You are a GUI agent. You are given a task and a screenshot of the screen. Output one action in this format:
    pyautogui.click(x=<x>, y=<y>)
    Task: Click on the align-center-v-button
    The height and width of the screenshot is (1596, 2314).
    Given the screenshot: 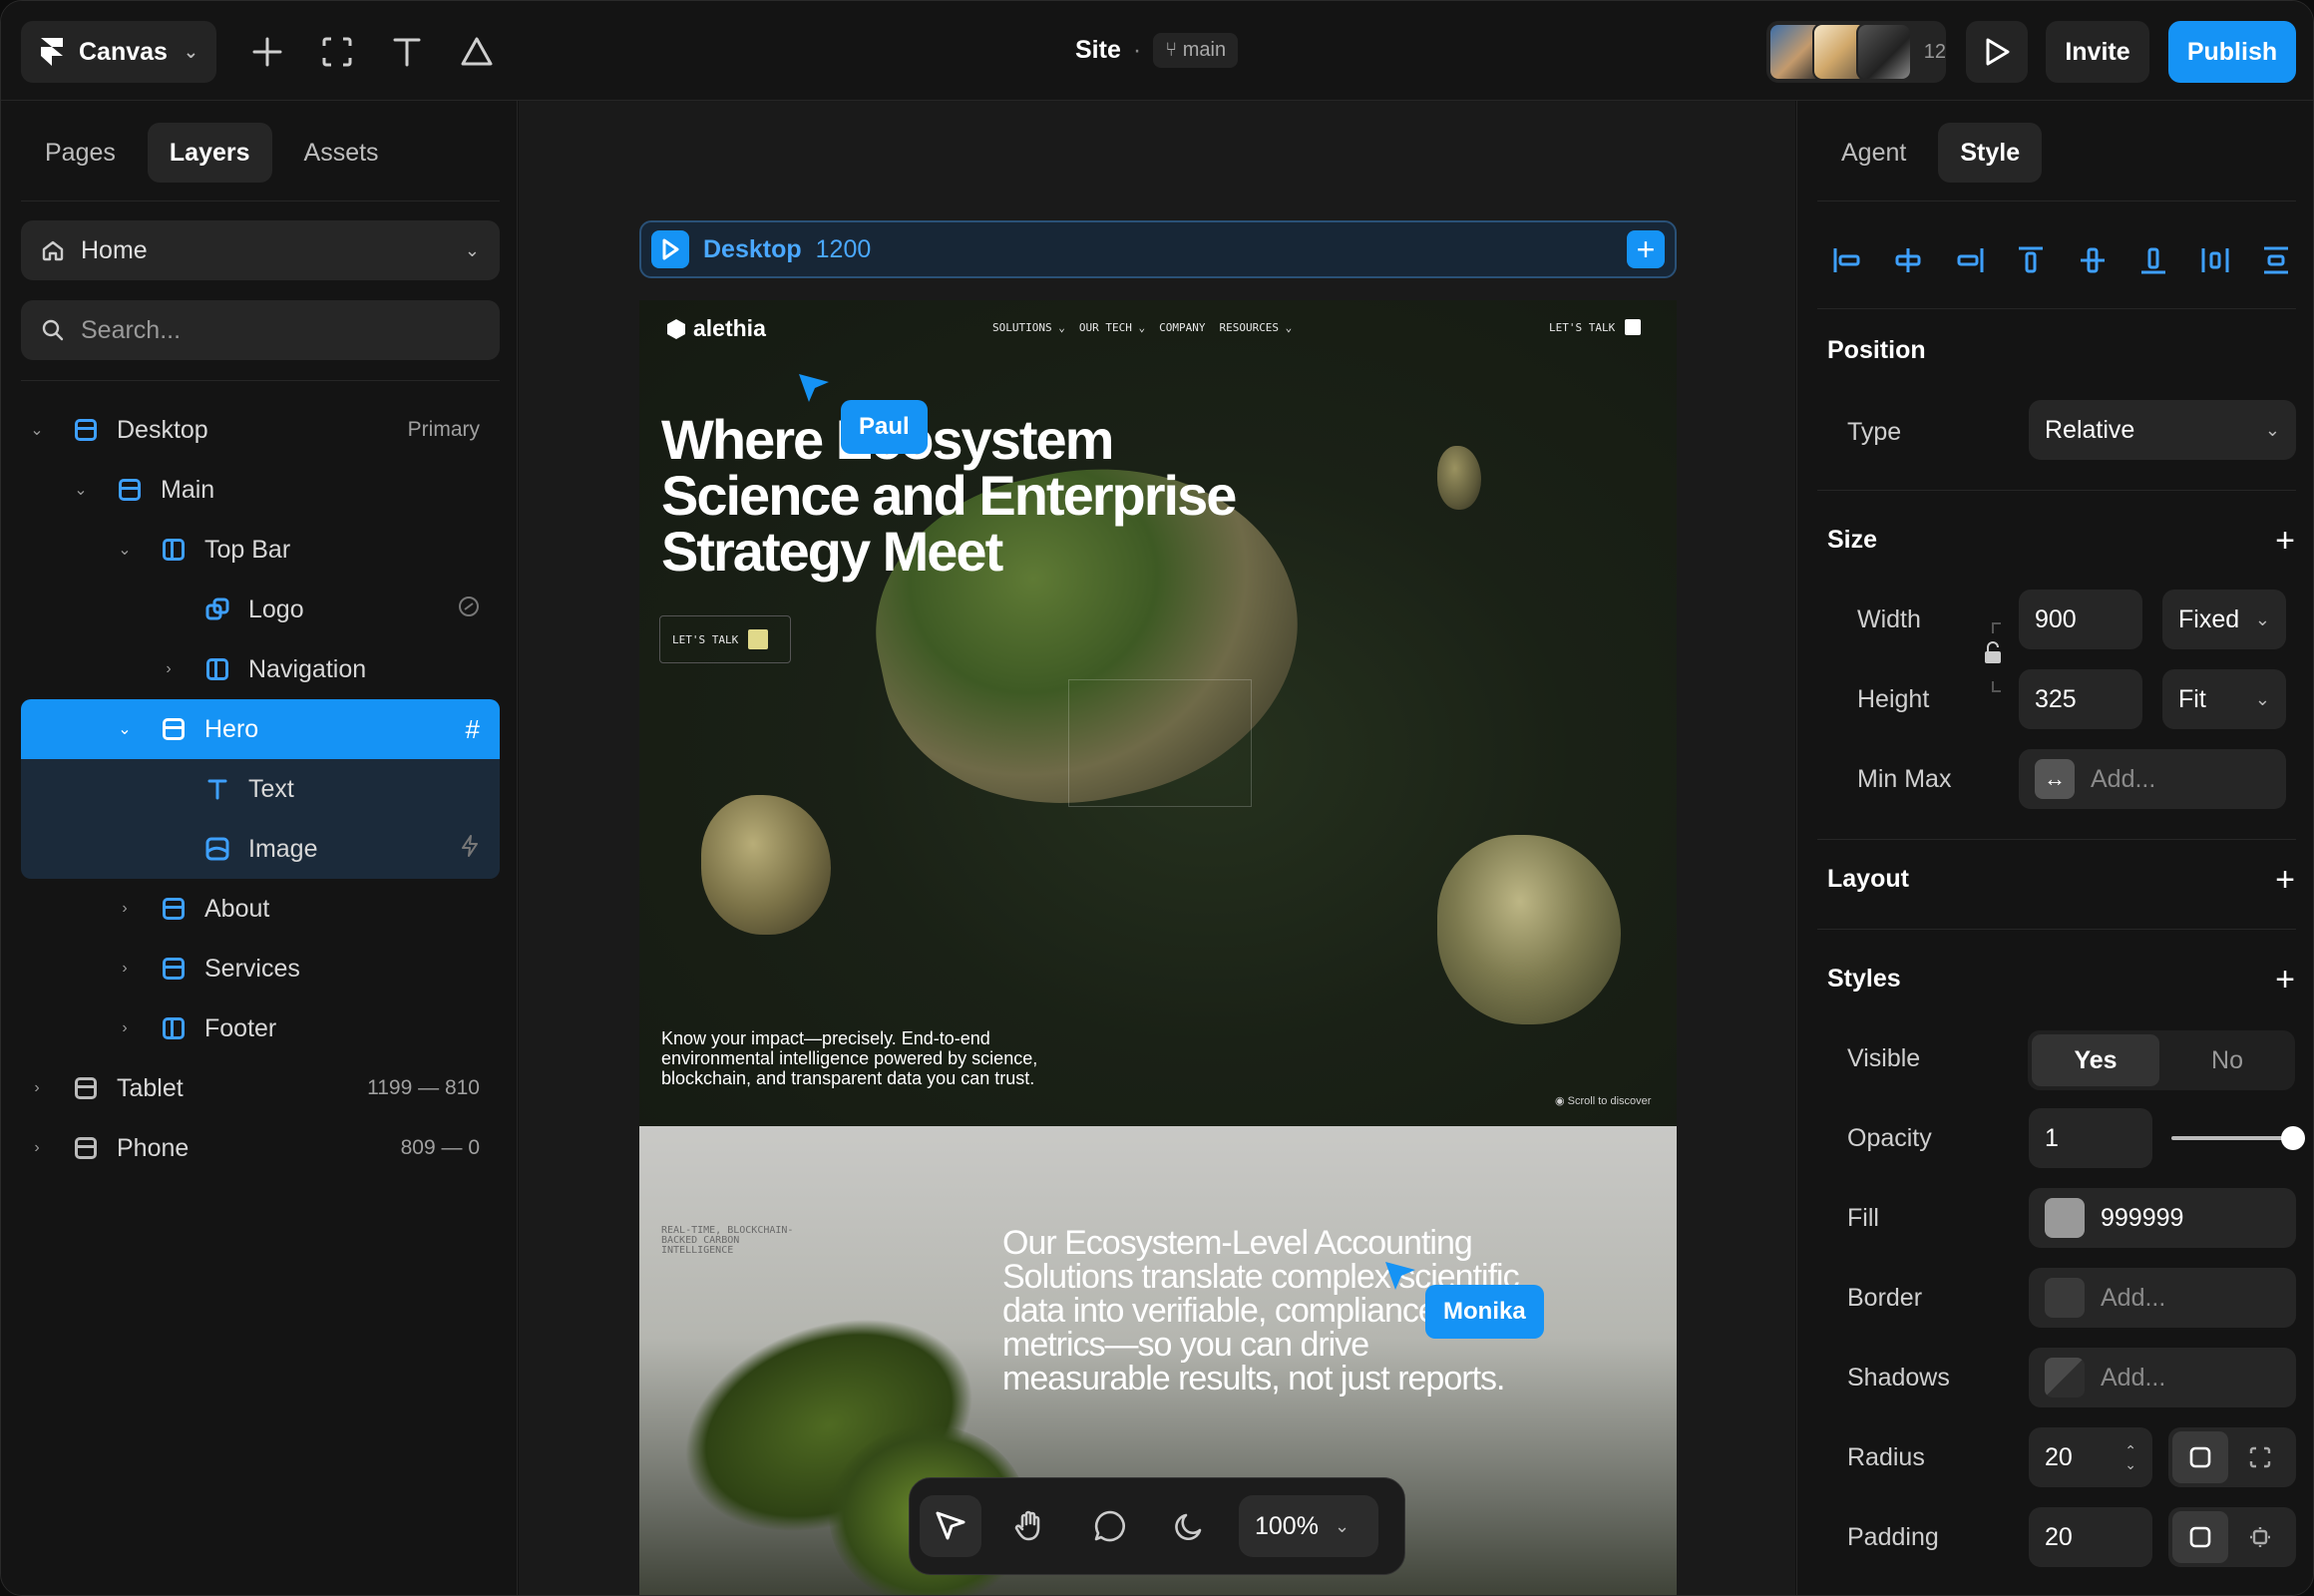 What is the action you would take?
    pyautogui.click(x=2093, y=260)
    